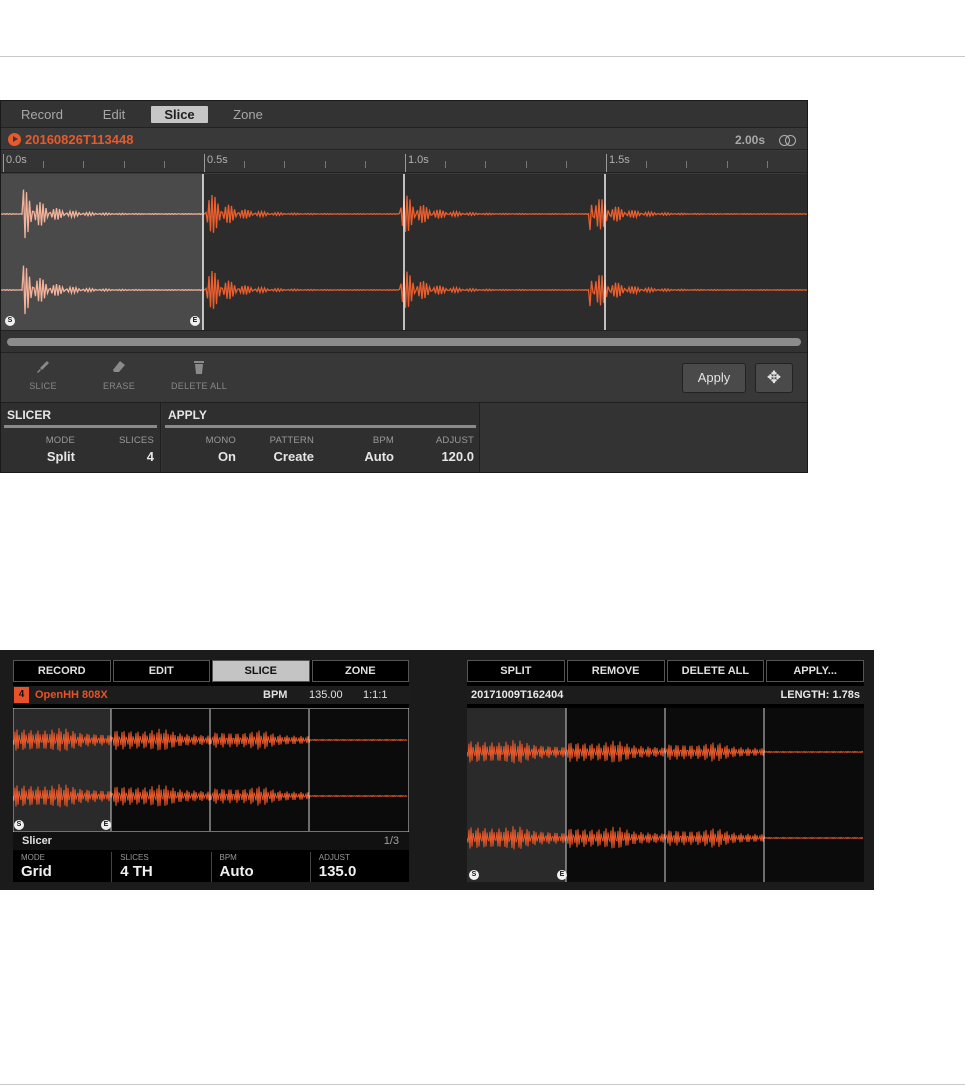 The width and height of the screenshot is (965, 1086). What do you see at coordinates (21, 695) in the screenshot?
I see `pad-number: 4` at bounding box center [21, 695].